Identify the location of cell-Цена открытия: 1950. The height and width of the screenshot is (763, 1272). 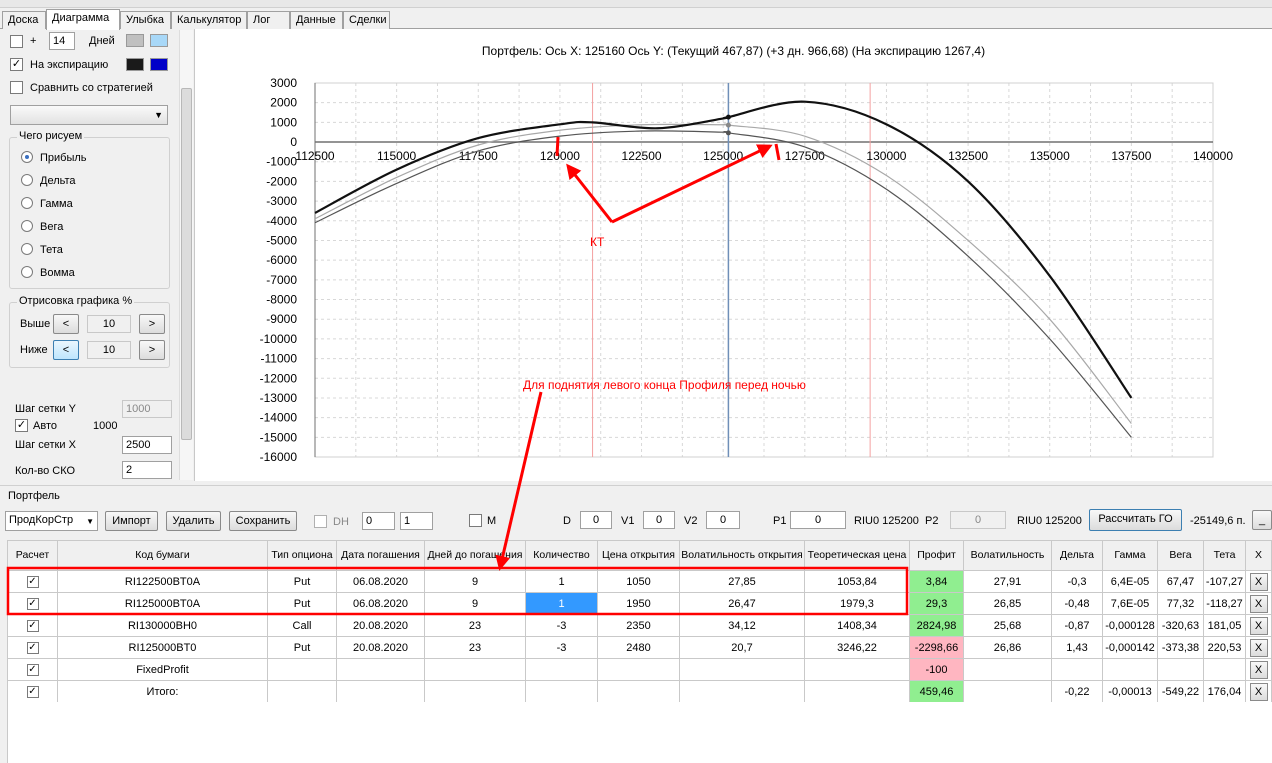
(638, 603).